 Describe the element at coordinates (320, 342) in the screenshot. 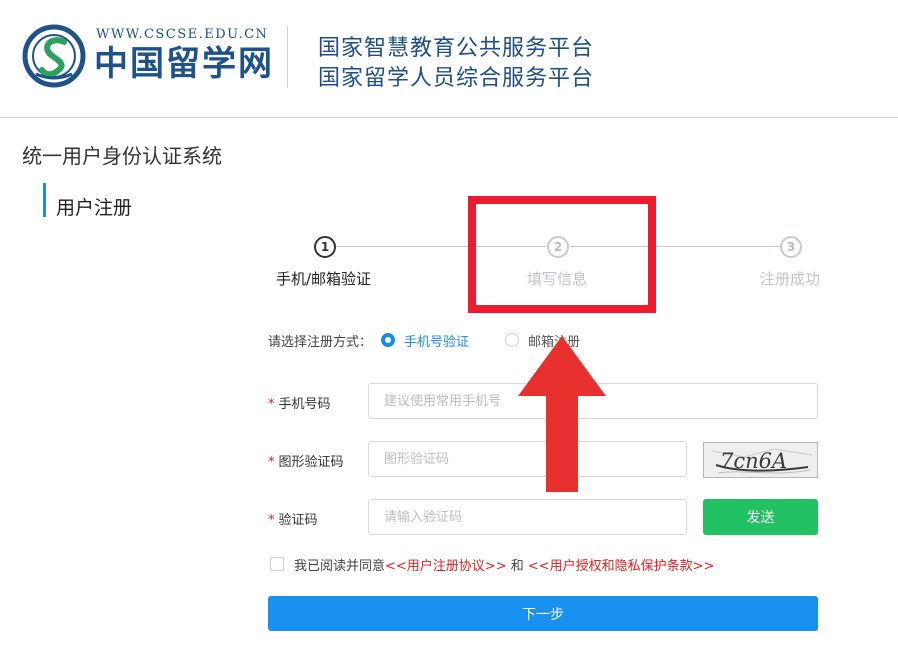

I see `registration-method-label: 请选择注册方式：` at that location.